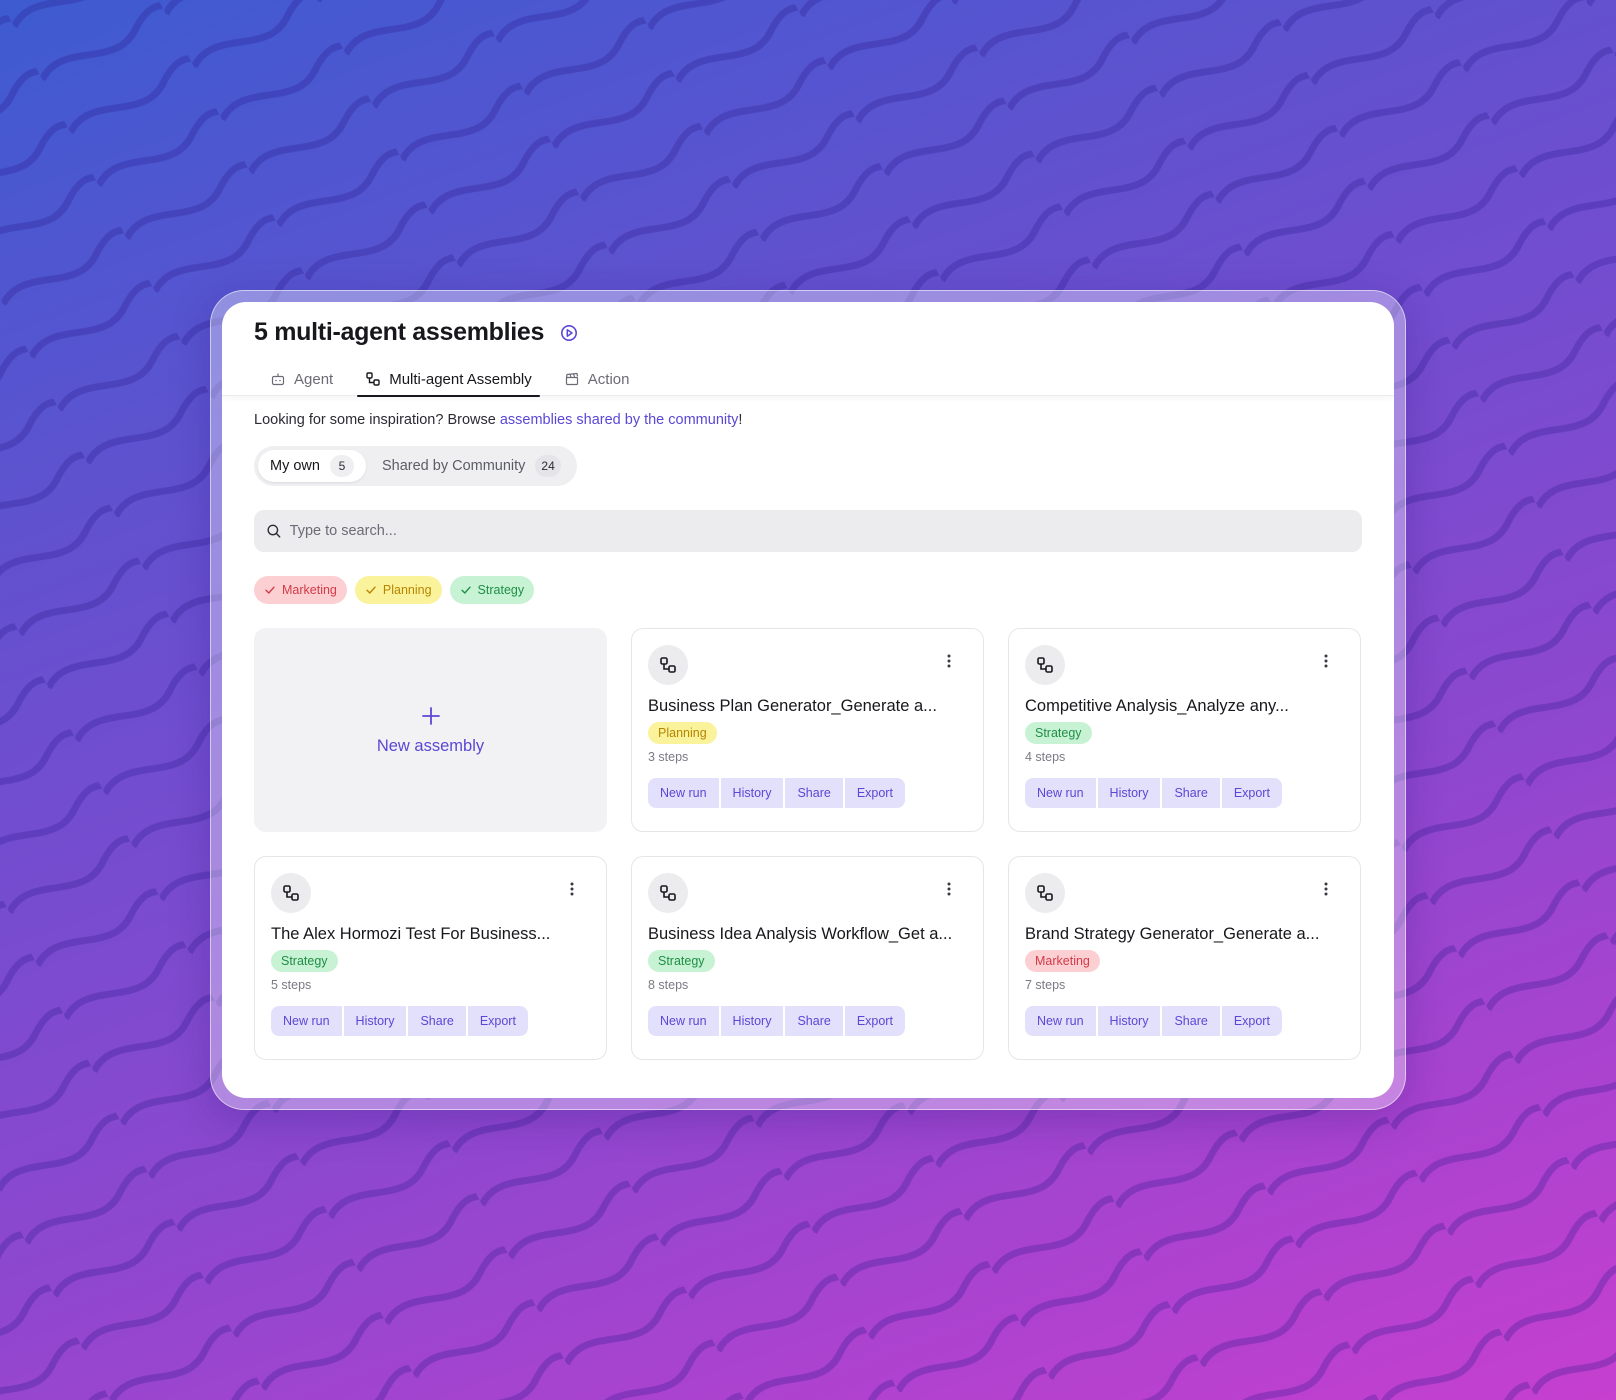 This screenshot has width=1616, height=1400. What do you see at coordinates (1045, 985) in the screenshot?
I see `card-steps: 7 steps` at bounding box center [1045, 985].